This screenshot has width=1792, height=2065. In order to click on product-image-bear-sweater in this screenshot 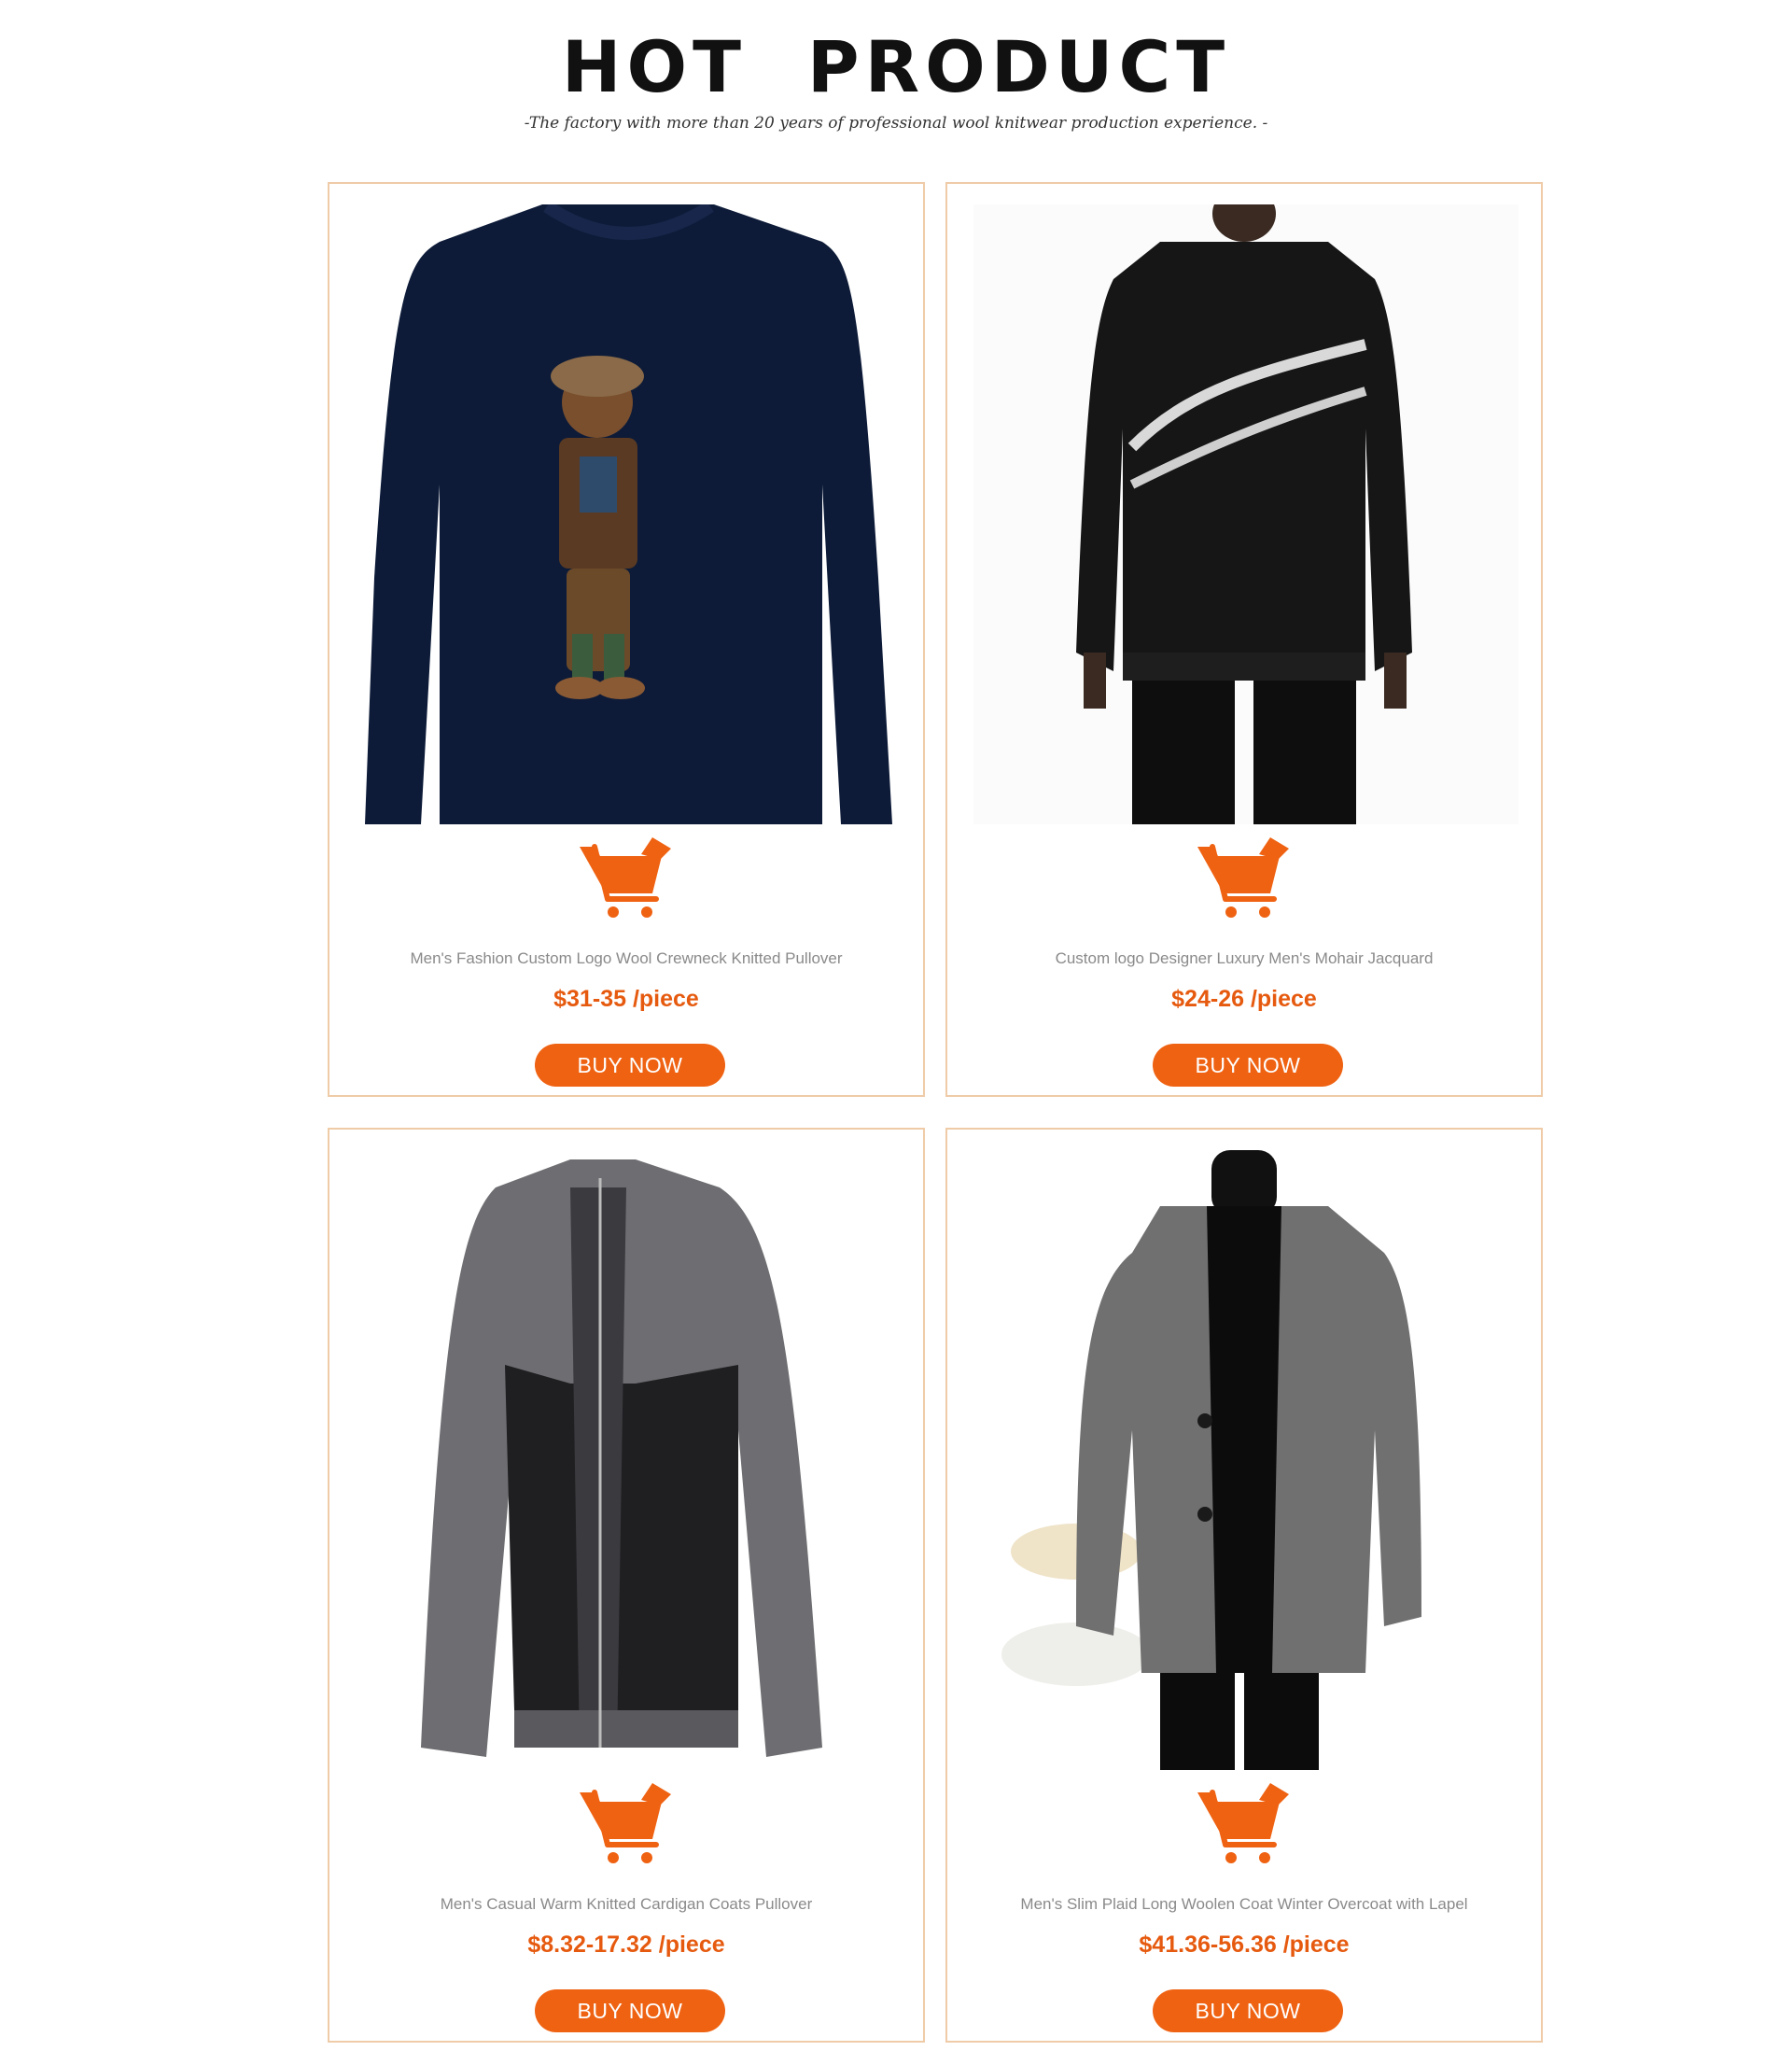, I will do `click(628, 514)`.